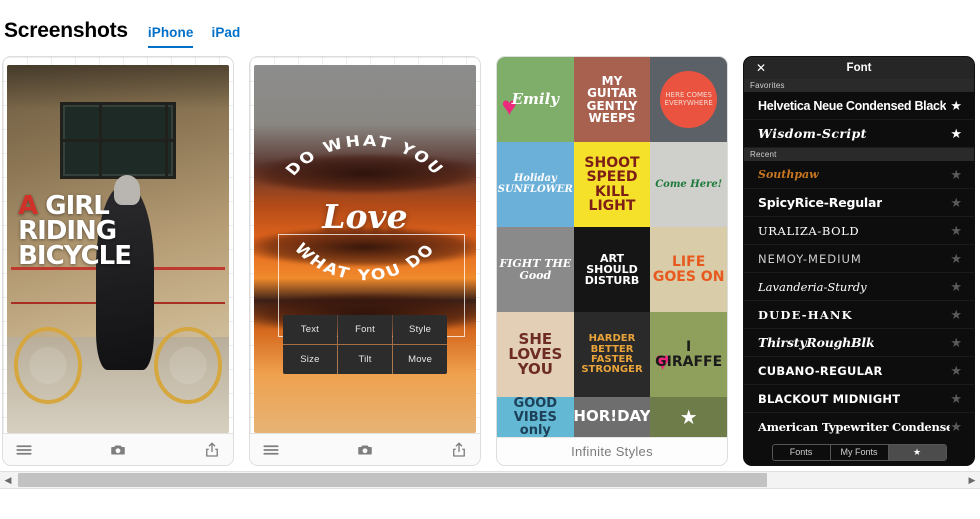 The width and height of the screenshot is (980, 519). Describe the element at coordinates (859, 154) in the screenshot. I see `font-section-header: Recent` at that location.